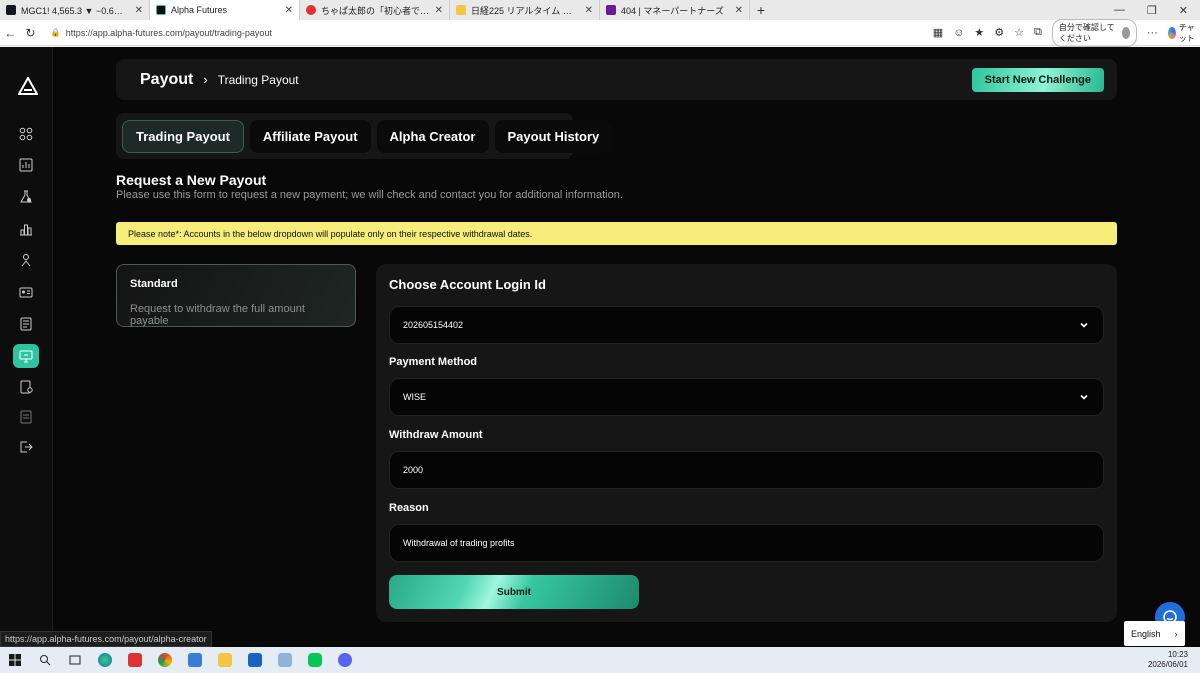 The height and width of the screenshot is (673, 1200). Describe the element at coordinates (315, 660) in the screenshot. I see `line-icon` at that location.